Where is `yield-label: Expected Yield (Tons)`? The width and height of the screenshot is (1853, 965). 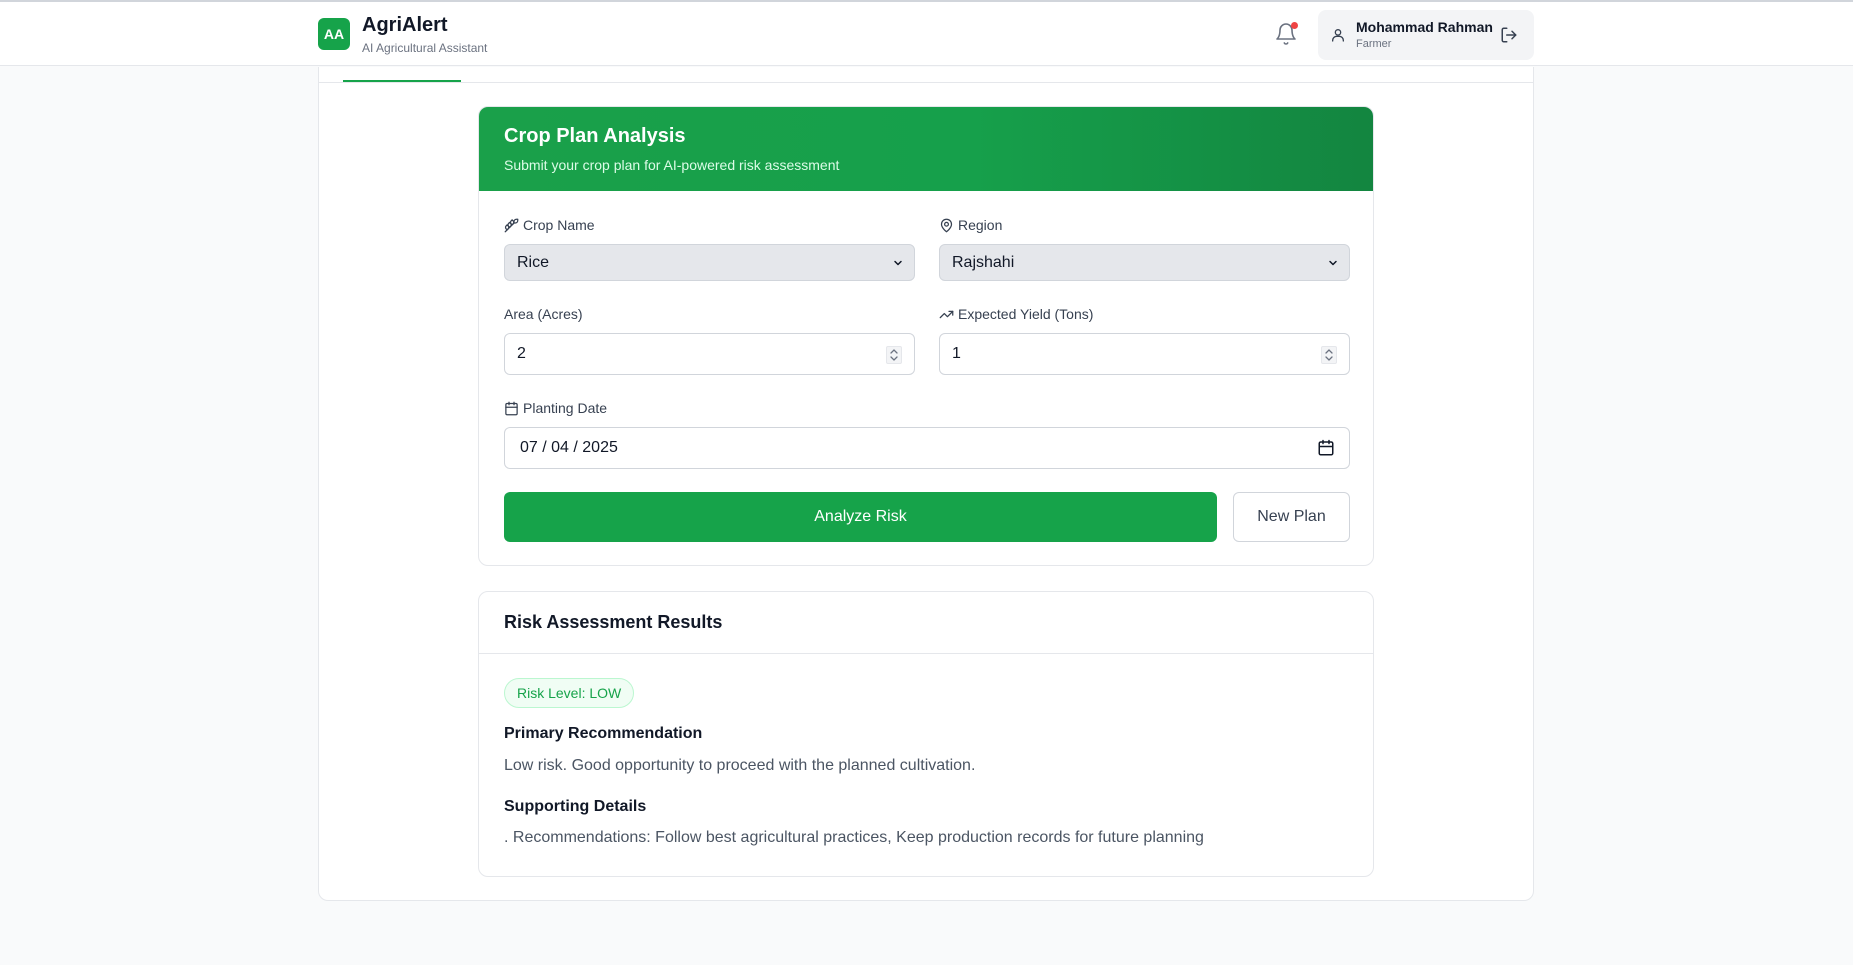
yield-label: Expected Yield (Tons) is located at coordinates (1016, 314).